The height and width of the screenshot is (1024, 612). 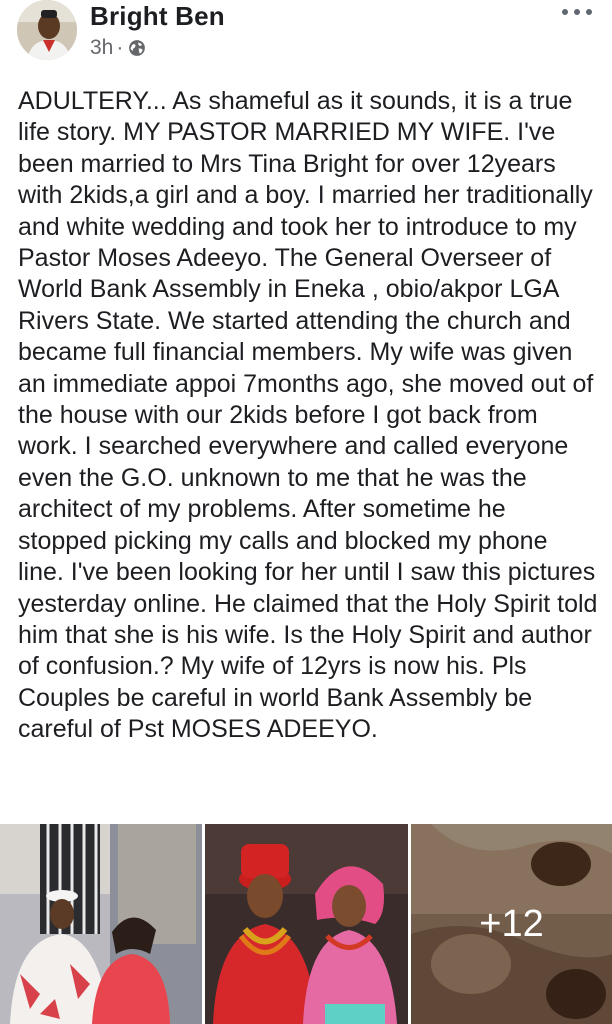 I want to click on more-photos-count: +12, so click(x=511, y=924).